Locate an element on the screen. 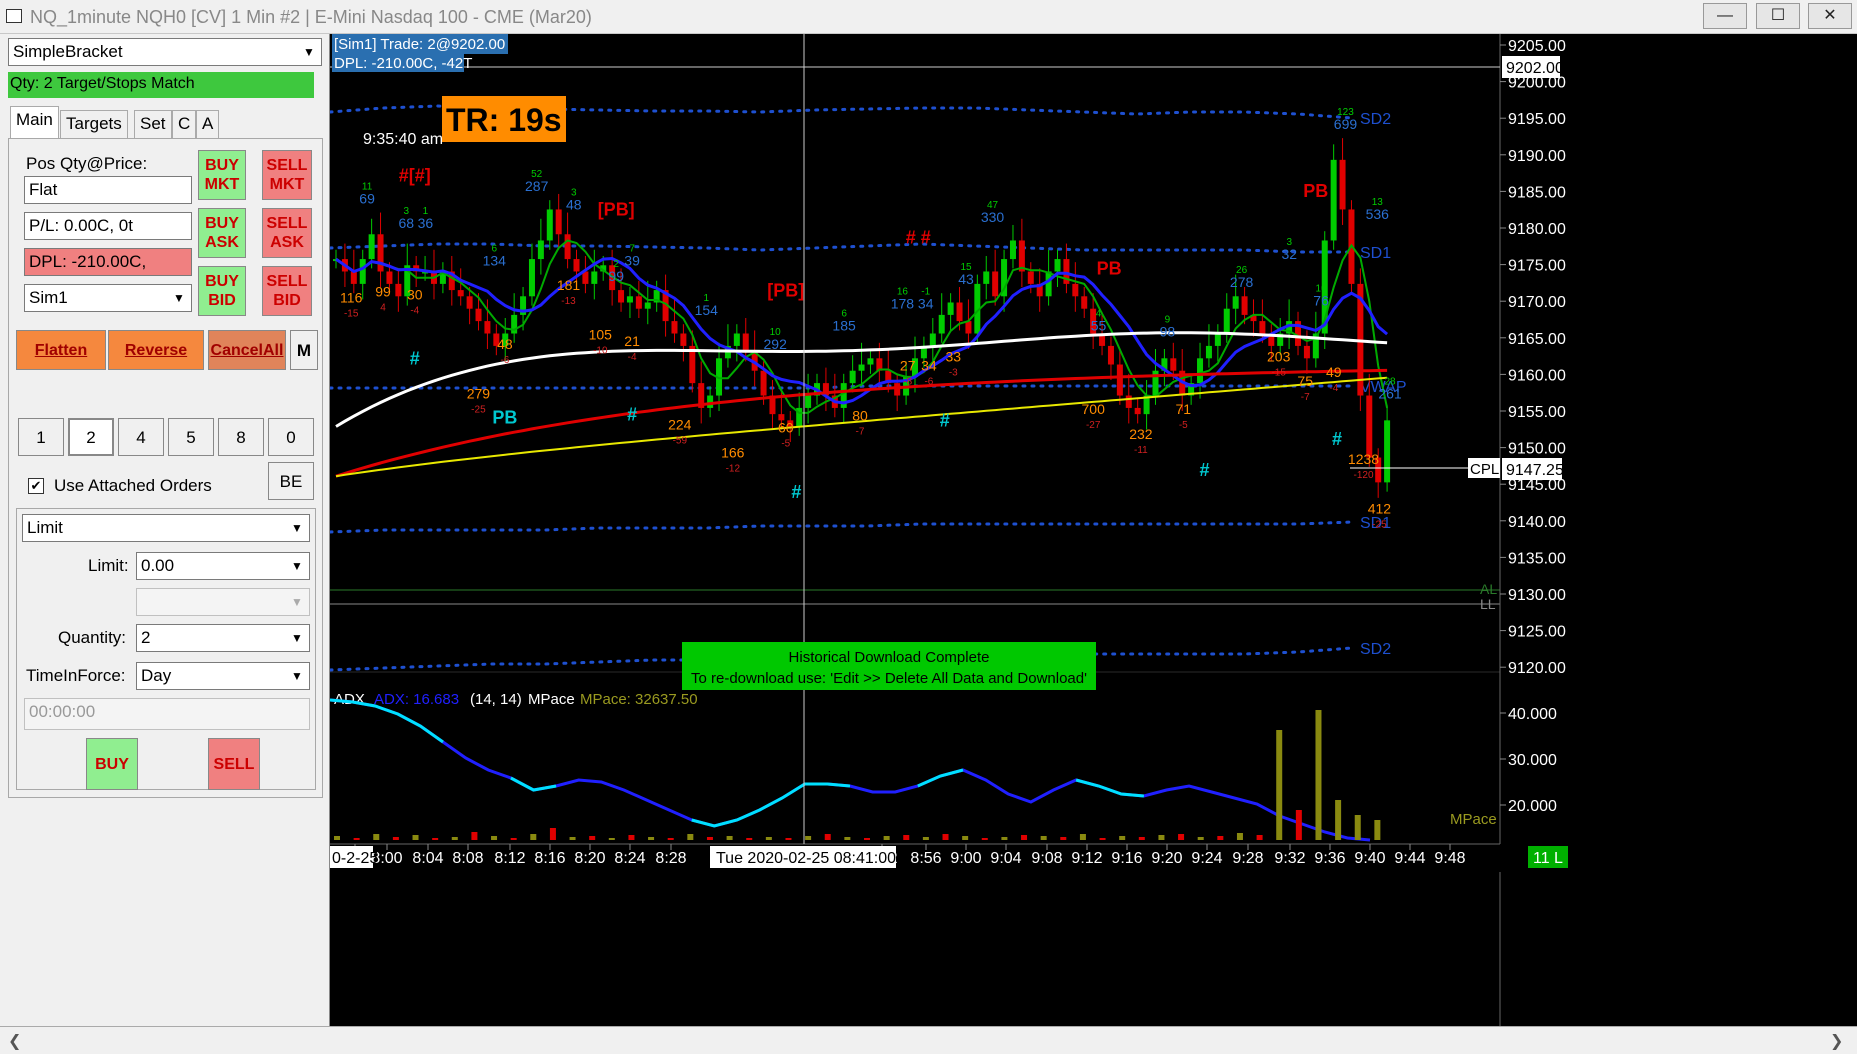 The image size is (1857, 1054). minimize-button: — is located at coordinates (1725, 16).